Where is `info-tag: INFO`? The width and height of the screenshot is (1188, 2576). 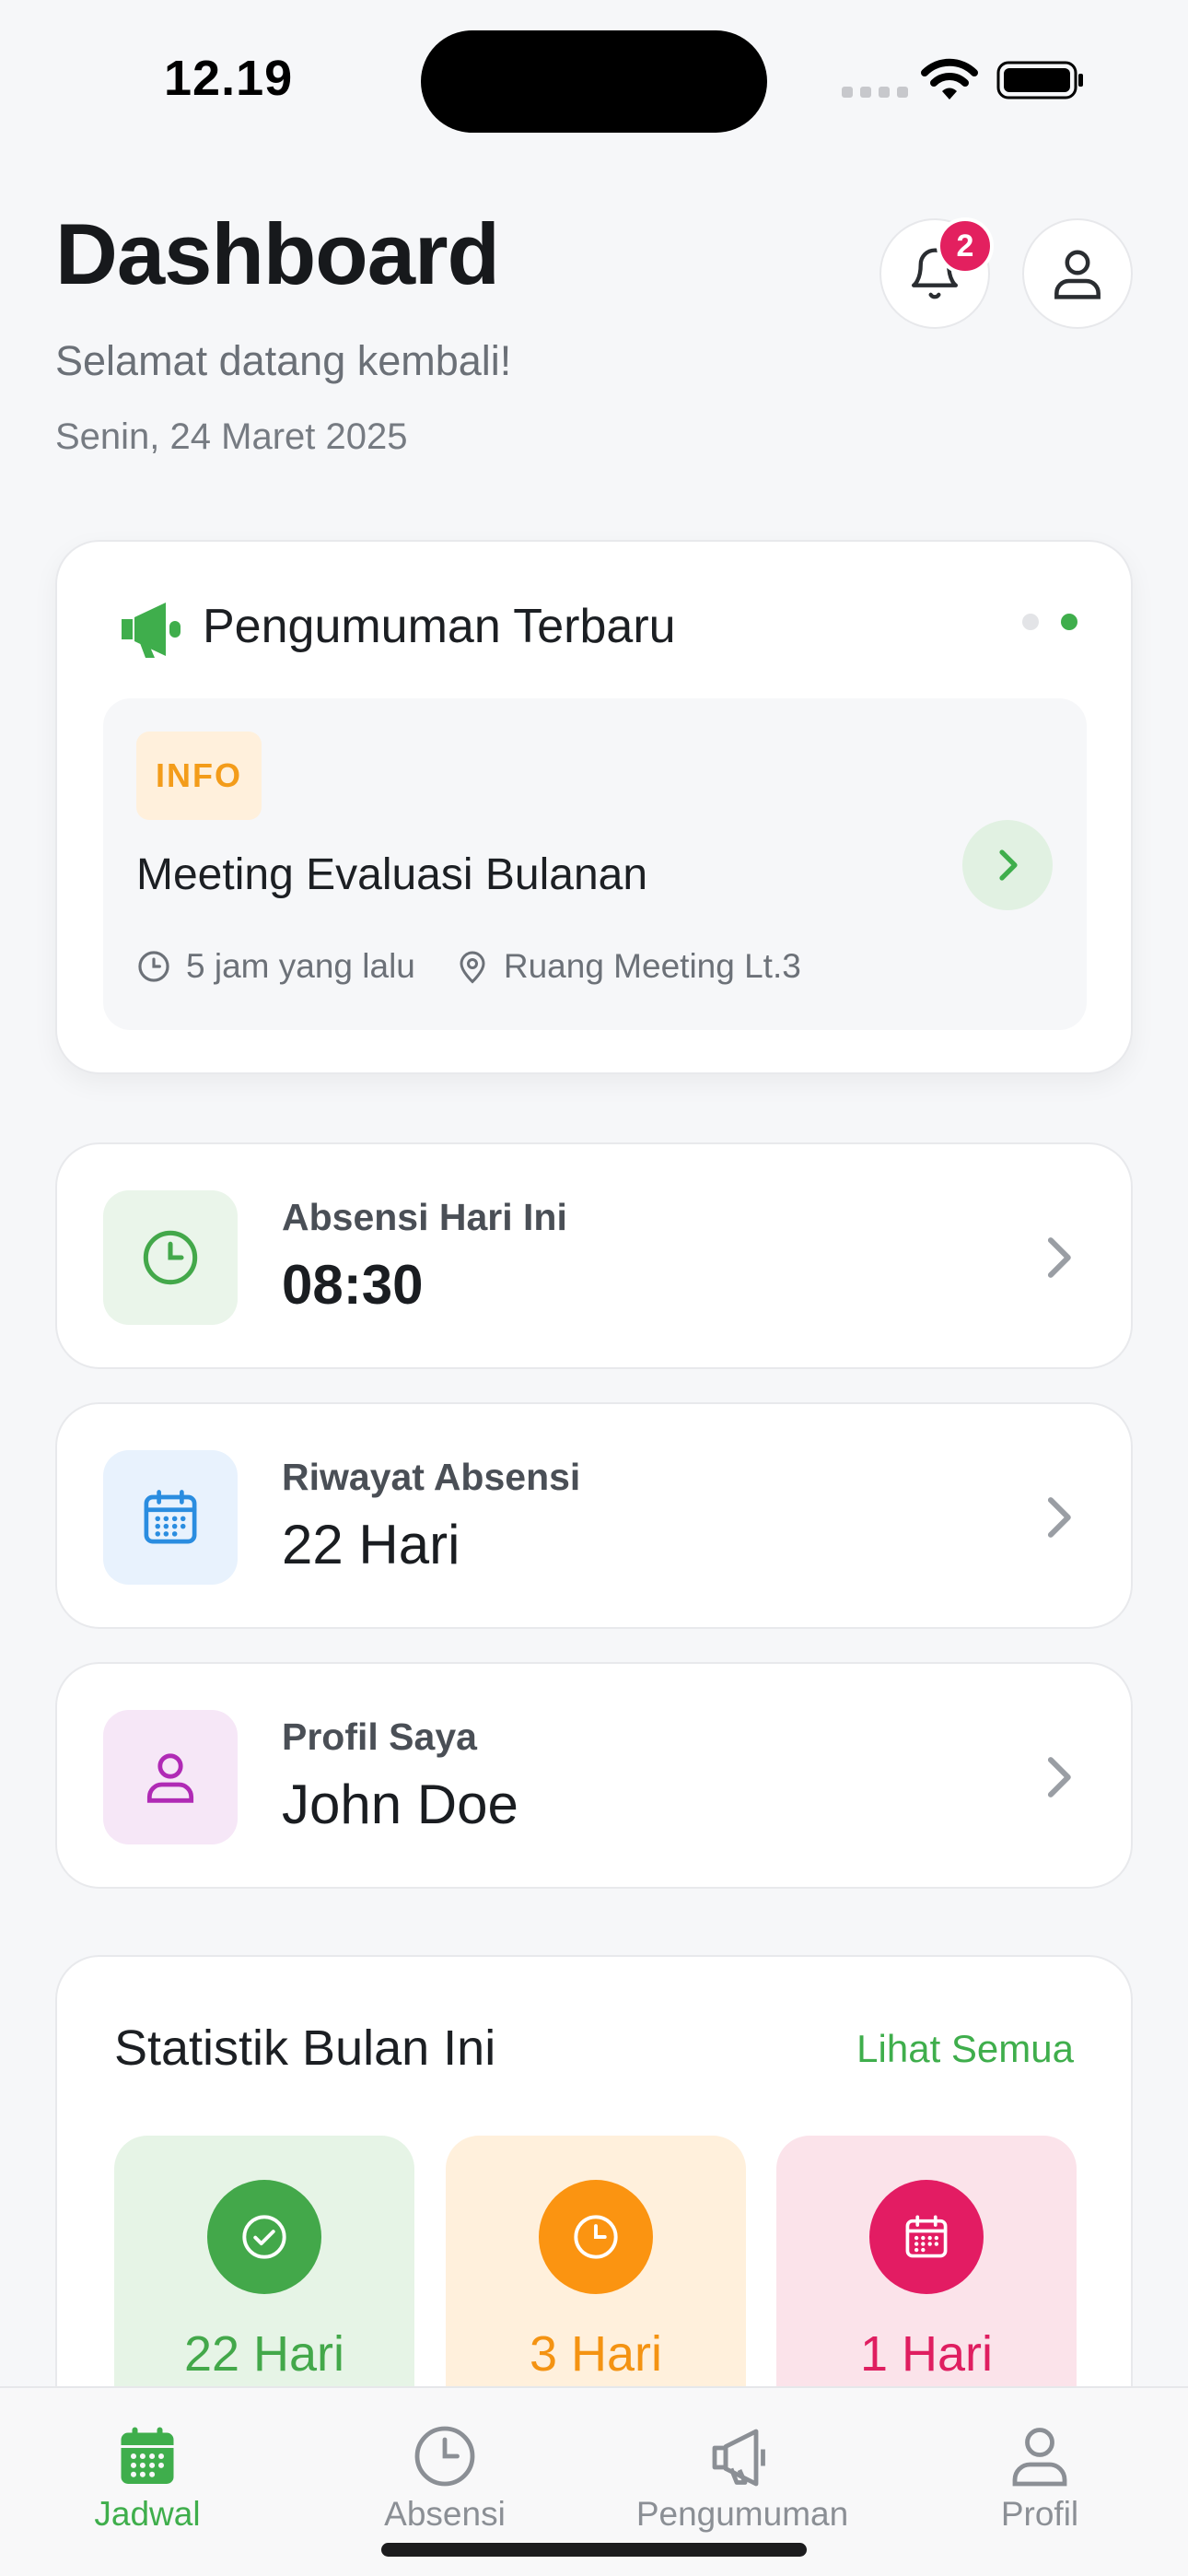
info-tag: INFO is located at coordinates (199, 776).